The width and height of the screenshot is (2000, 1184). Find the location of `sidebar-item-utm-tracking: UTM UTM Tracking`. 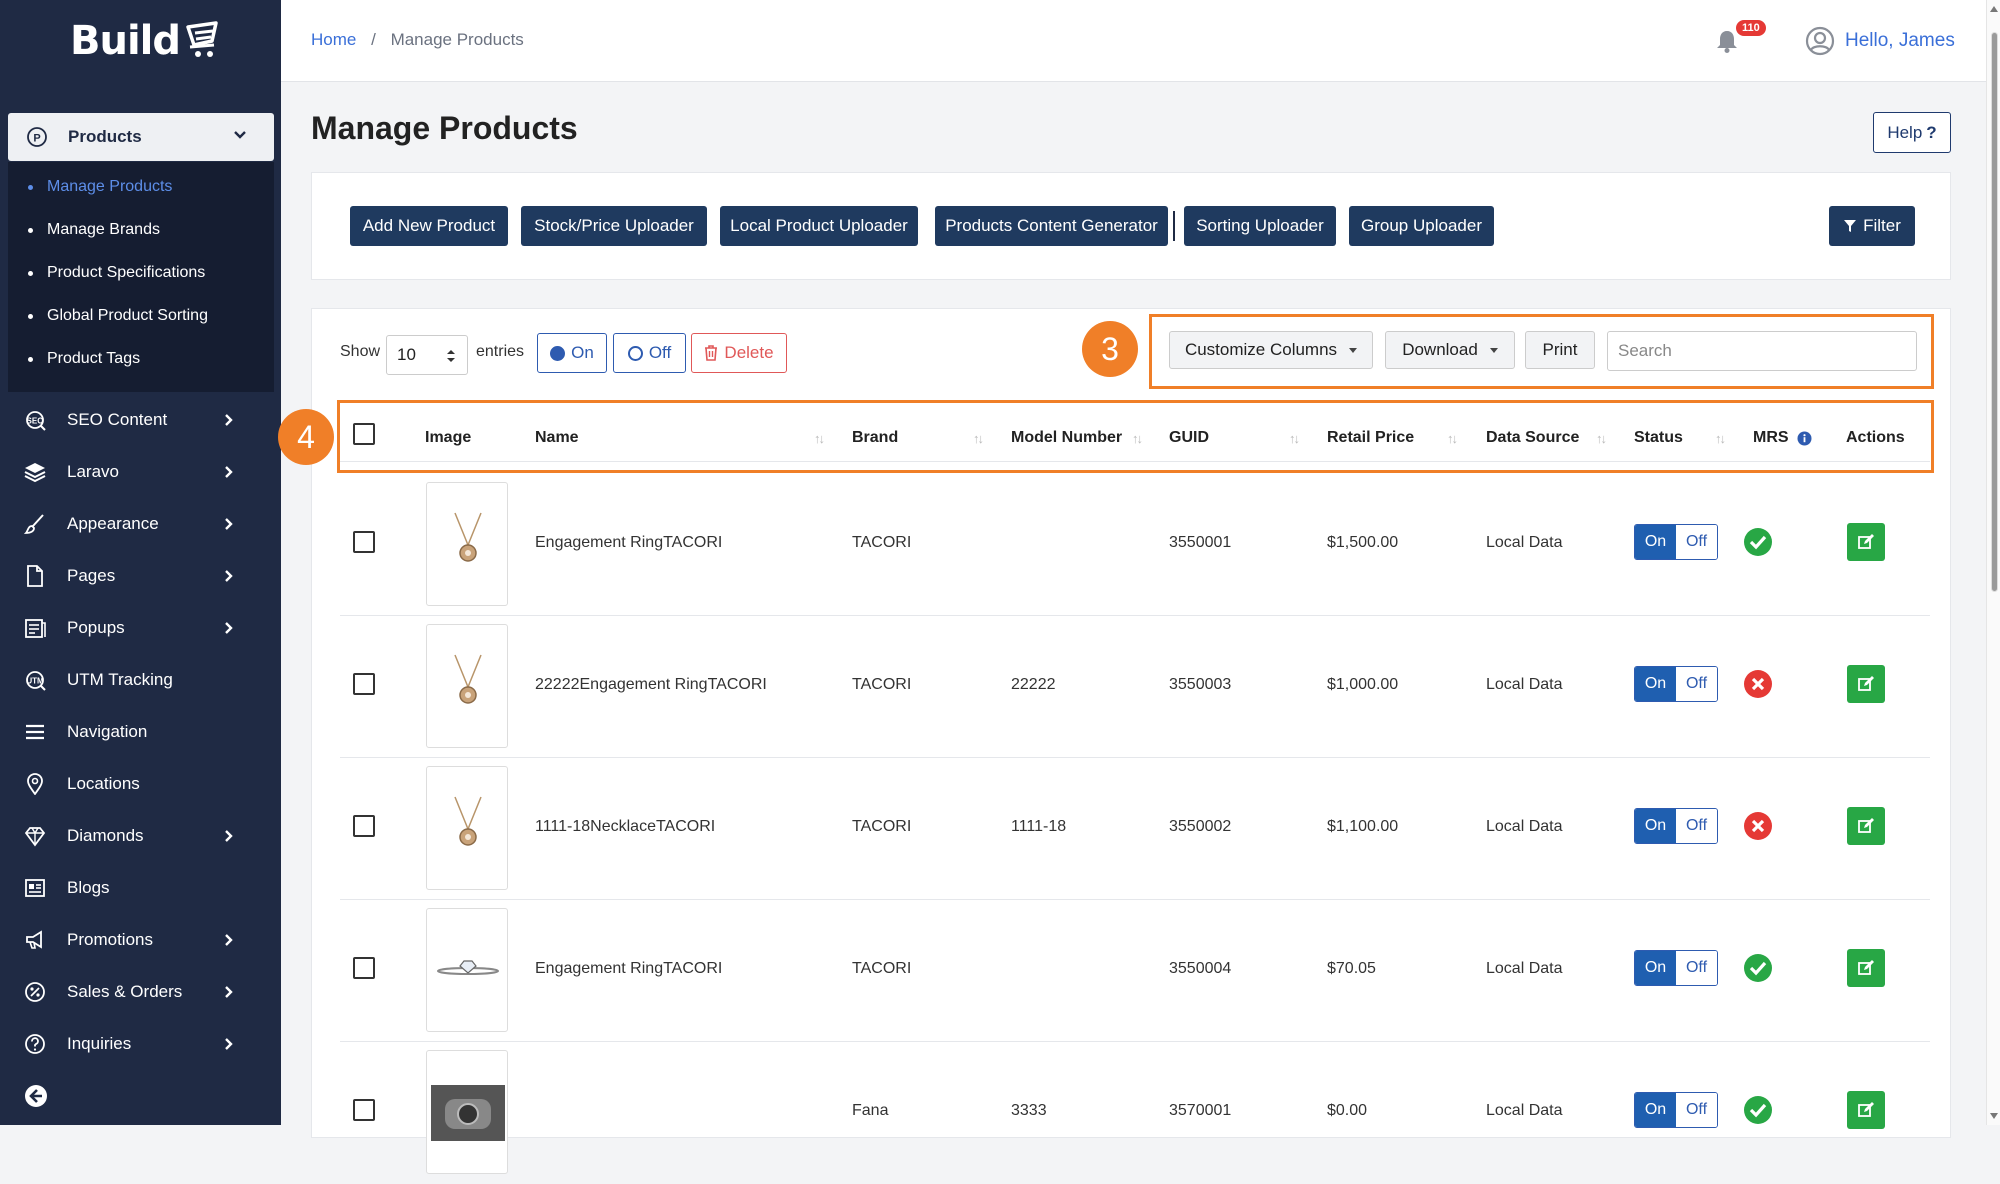

sidebar-item-utm-tracking: UTM UTM Tracking is located at coordinates (140, 680).